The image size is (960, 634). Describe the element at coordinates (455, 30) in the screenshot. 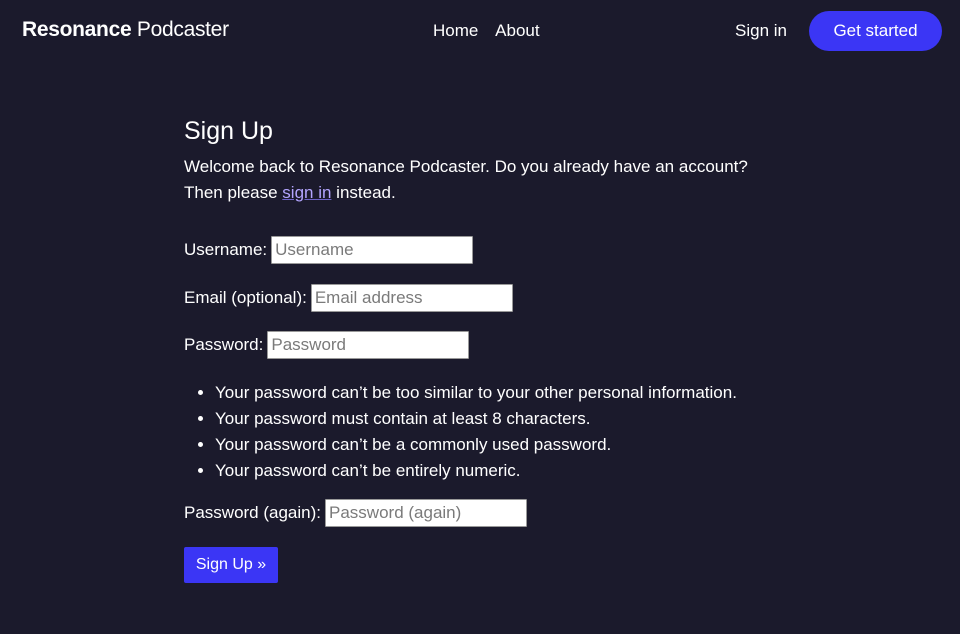

I see `nav-home-link: Home` at that location.